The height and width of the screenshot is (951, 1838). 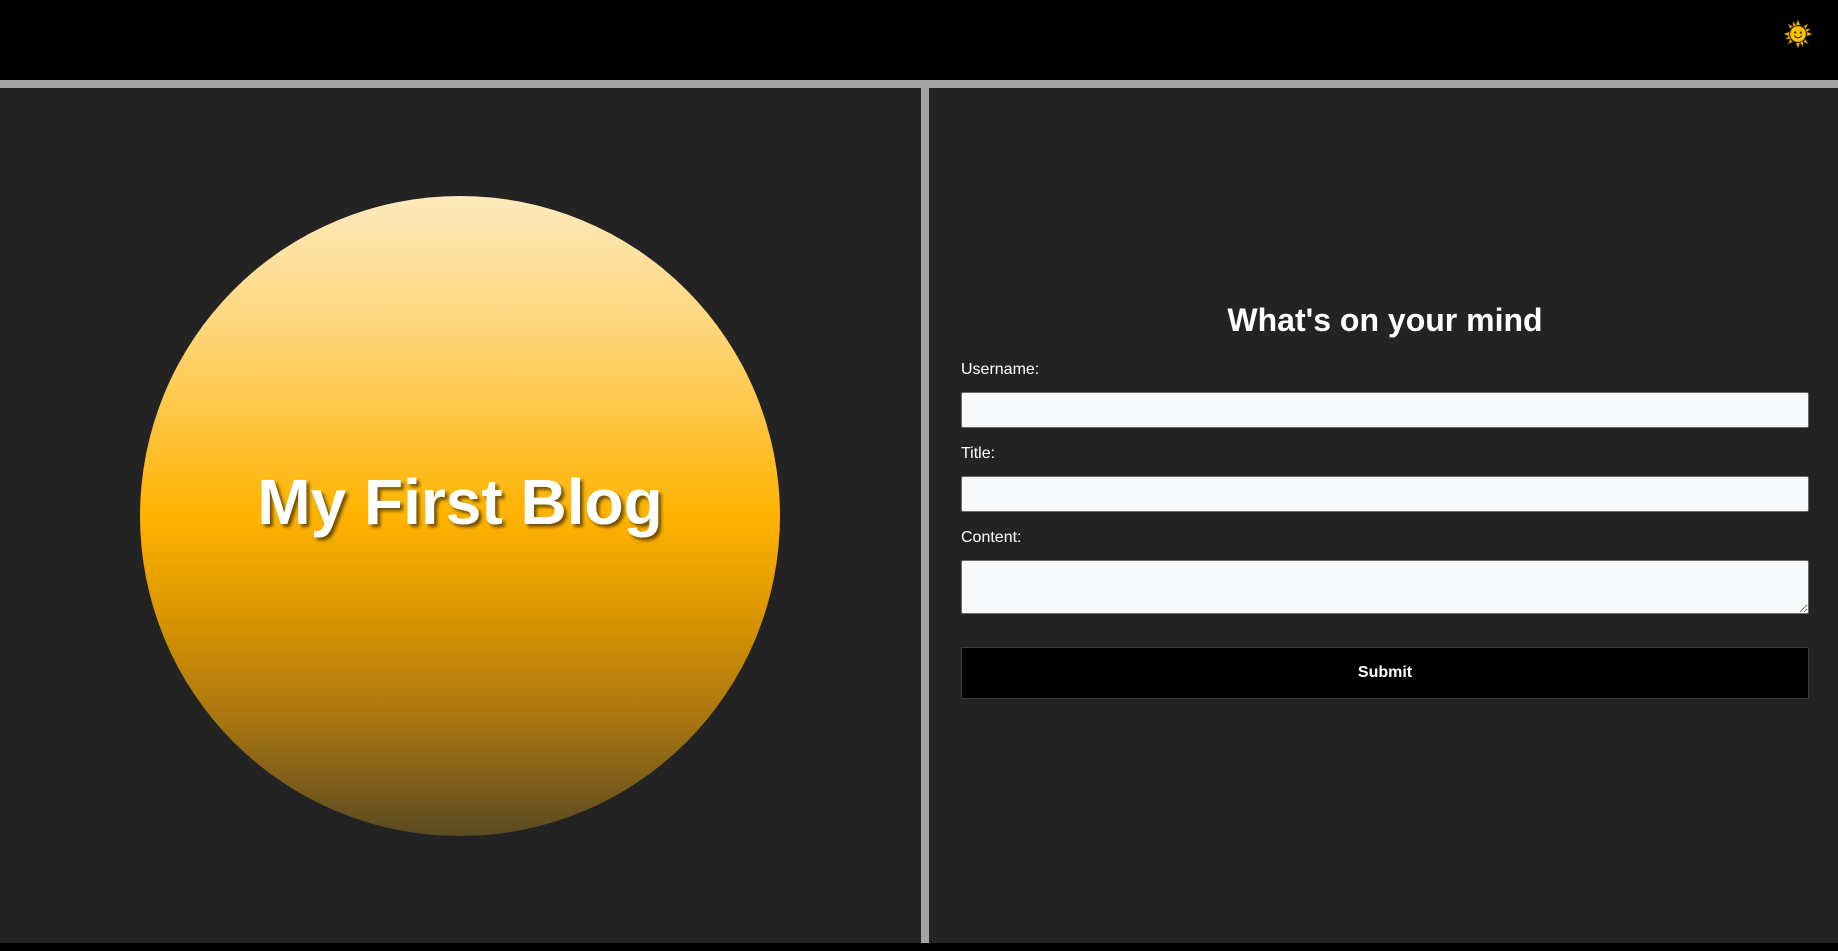 What do you see at coordinates (1385, 494) in the screenshot?
I see `title-input` at bounding box center [1385, 494].